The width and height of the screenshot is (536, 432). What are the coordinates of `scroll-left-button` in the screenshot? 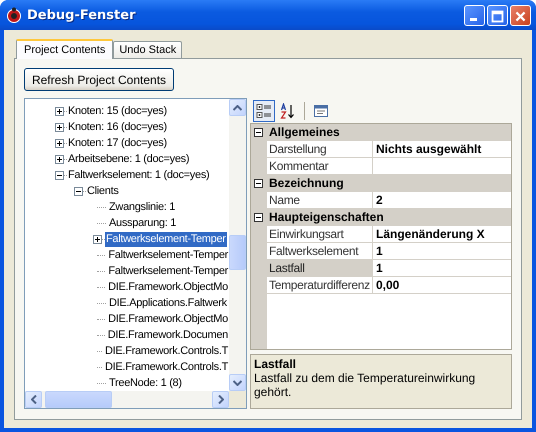 It's located at (33, 399).